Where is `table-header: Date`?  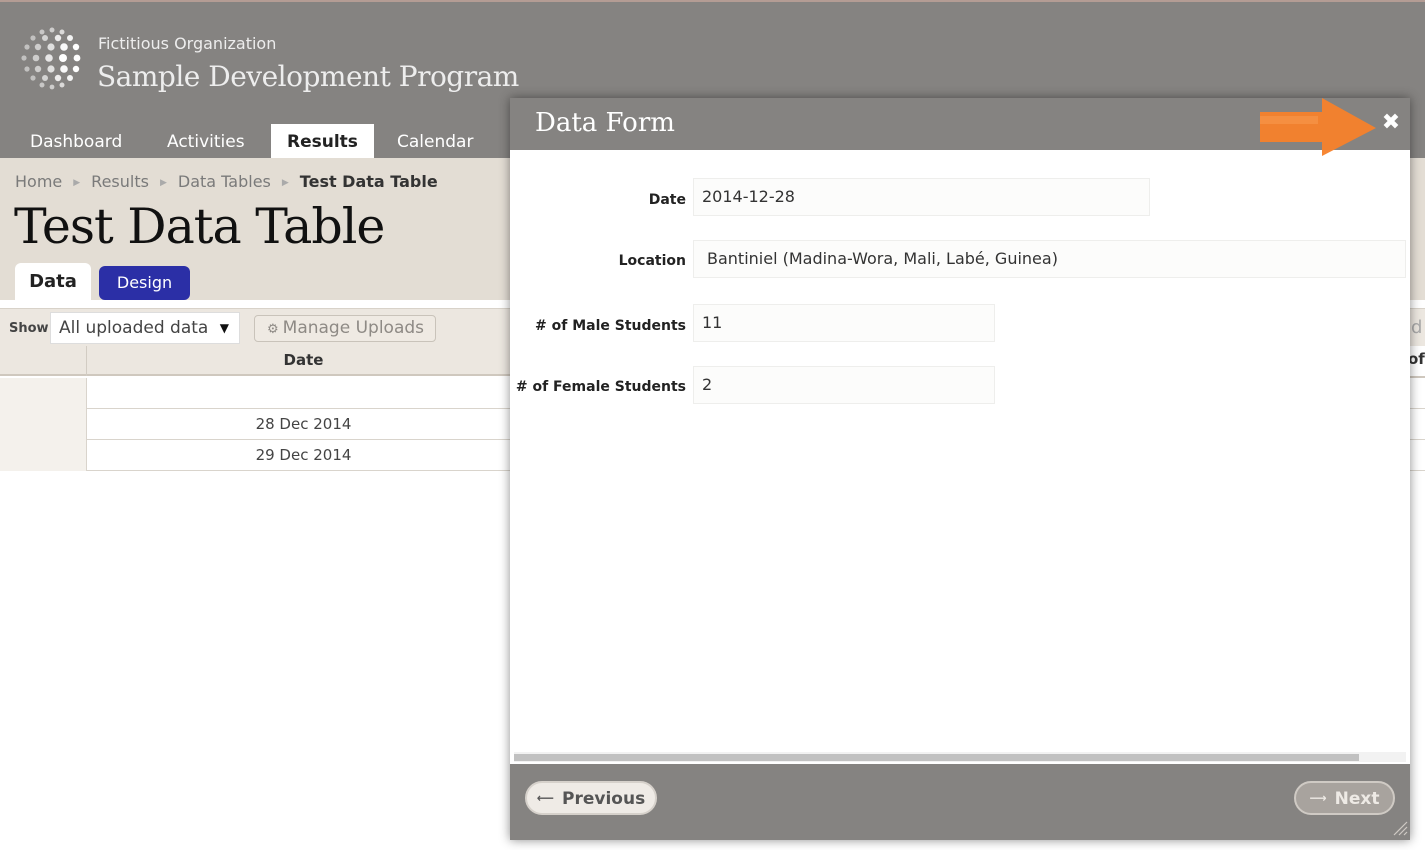
table-header: Date is located at coordinates (260, 361).